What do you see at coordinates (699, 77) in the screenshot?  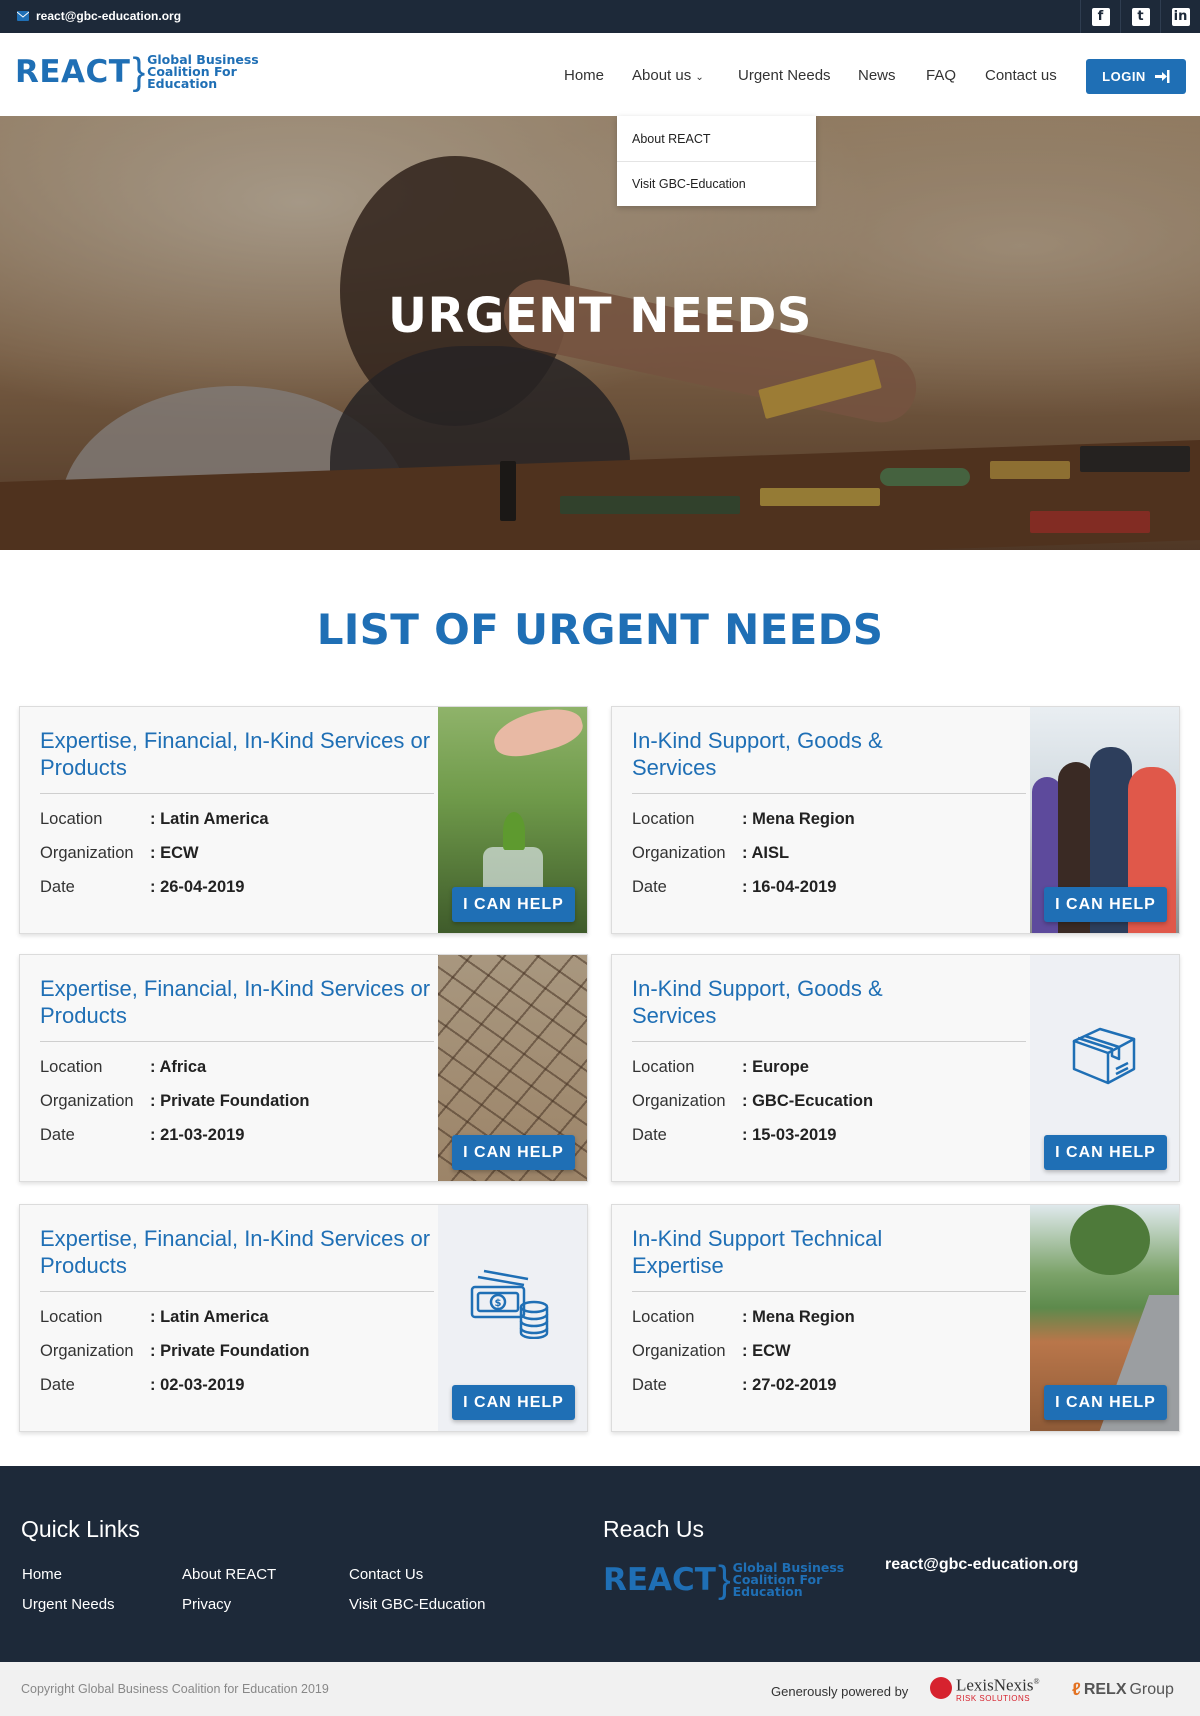 I see `chevron-down-icon: ⌄` at bounding box center [699, 77].